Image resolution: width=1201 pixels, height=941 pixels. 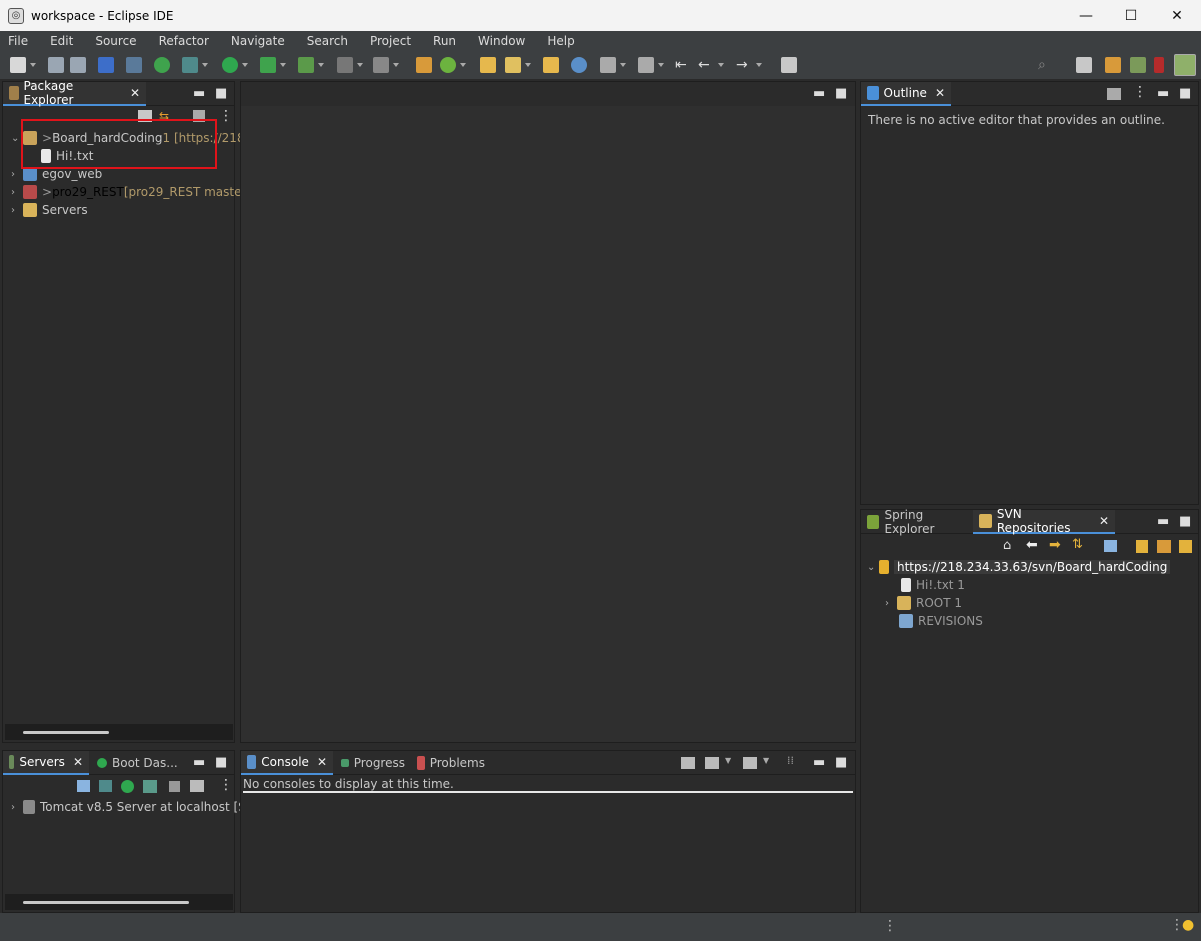 I want to click on menu-search: Search, so click(x=327, y=41).